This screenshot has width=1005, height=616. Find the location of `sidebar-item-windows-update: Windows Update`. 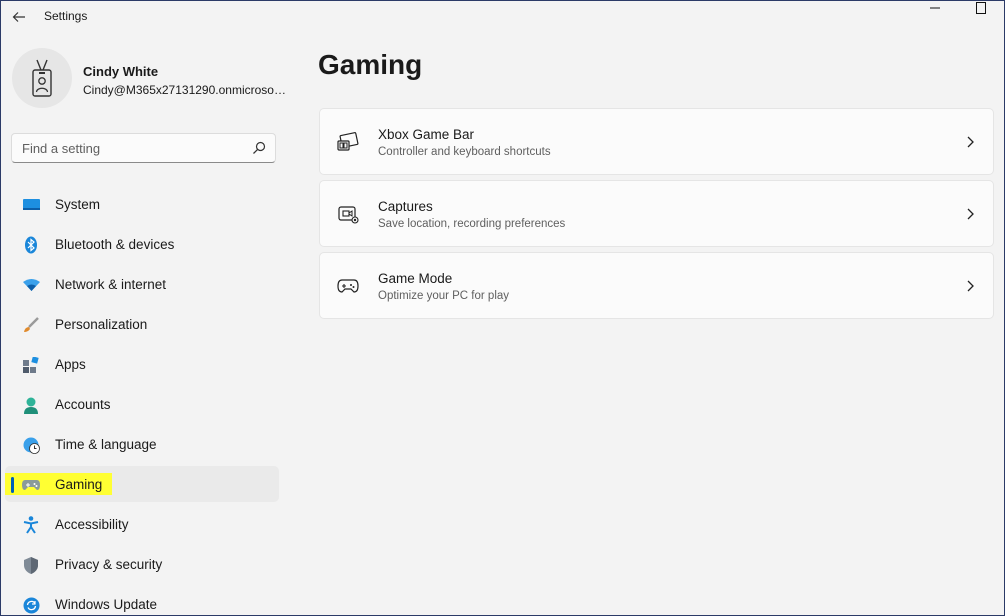

sidebar-item-windows-update: Windows Update is located at coordinates (142, 600).